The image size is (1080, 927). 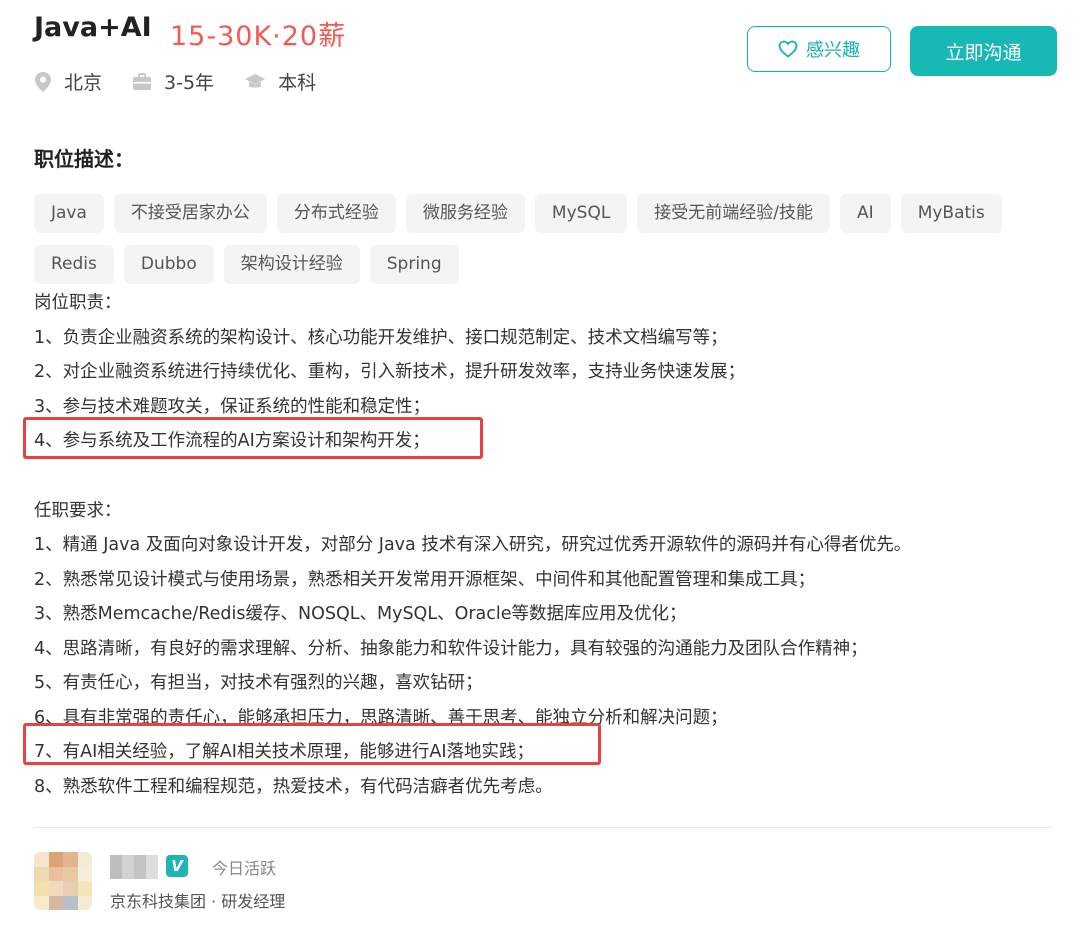 I want to click on education-label: 本科, so click(x=297, y=83).